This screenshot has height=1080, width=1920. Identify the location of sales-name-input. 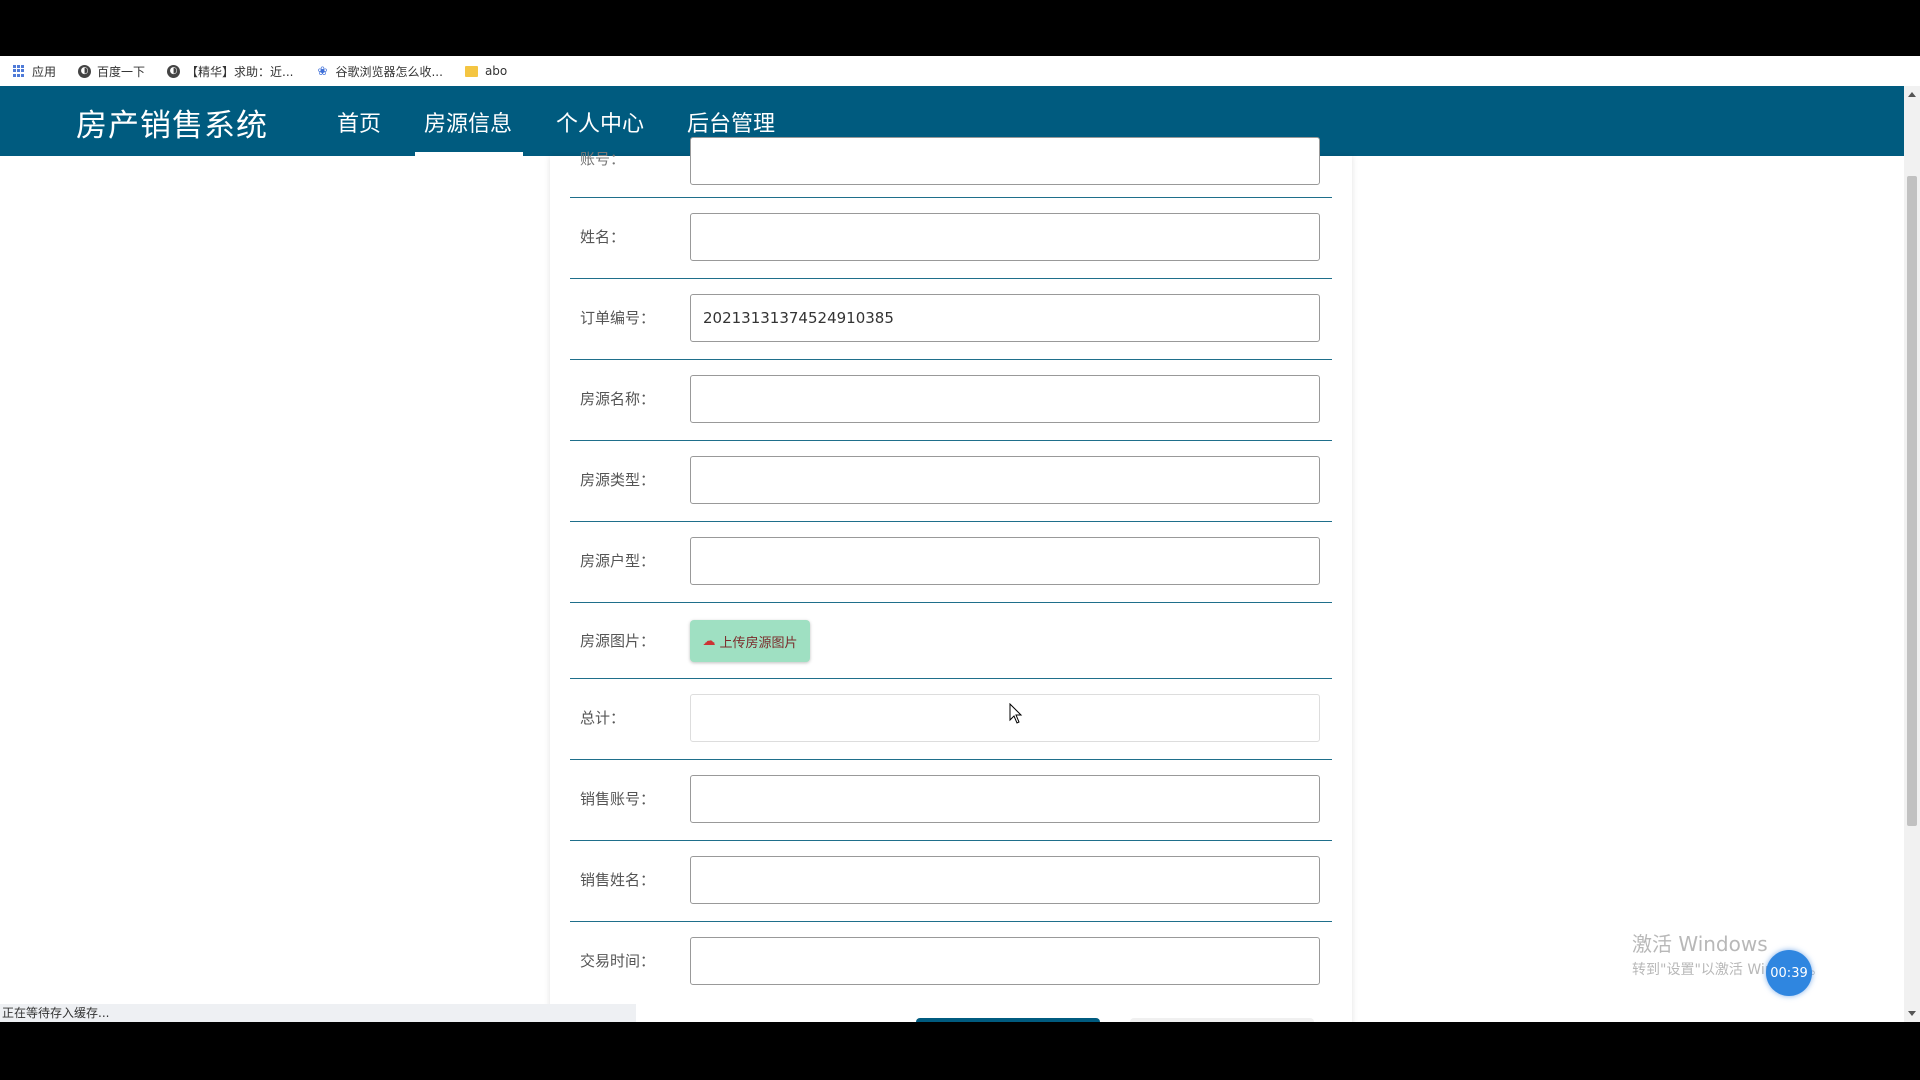
(1005, 880).